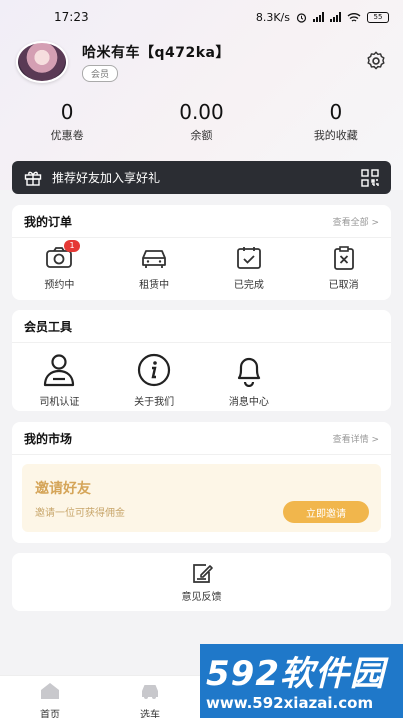 Image resolution: width=403 pixels, height=718 pixels. I want to click on order-status-label: 已完成, so click(248, 285).